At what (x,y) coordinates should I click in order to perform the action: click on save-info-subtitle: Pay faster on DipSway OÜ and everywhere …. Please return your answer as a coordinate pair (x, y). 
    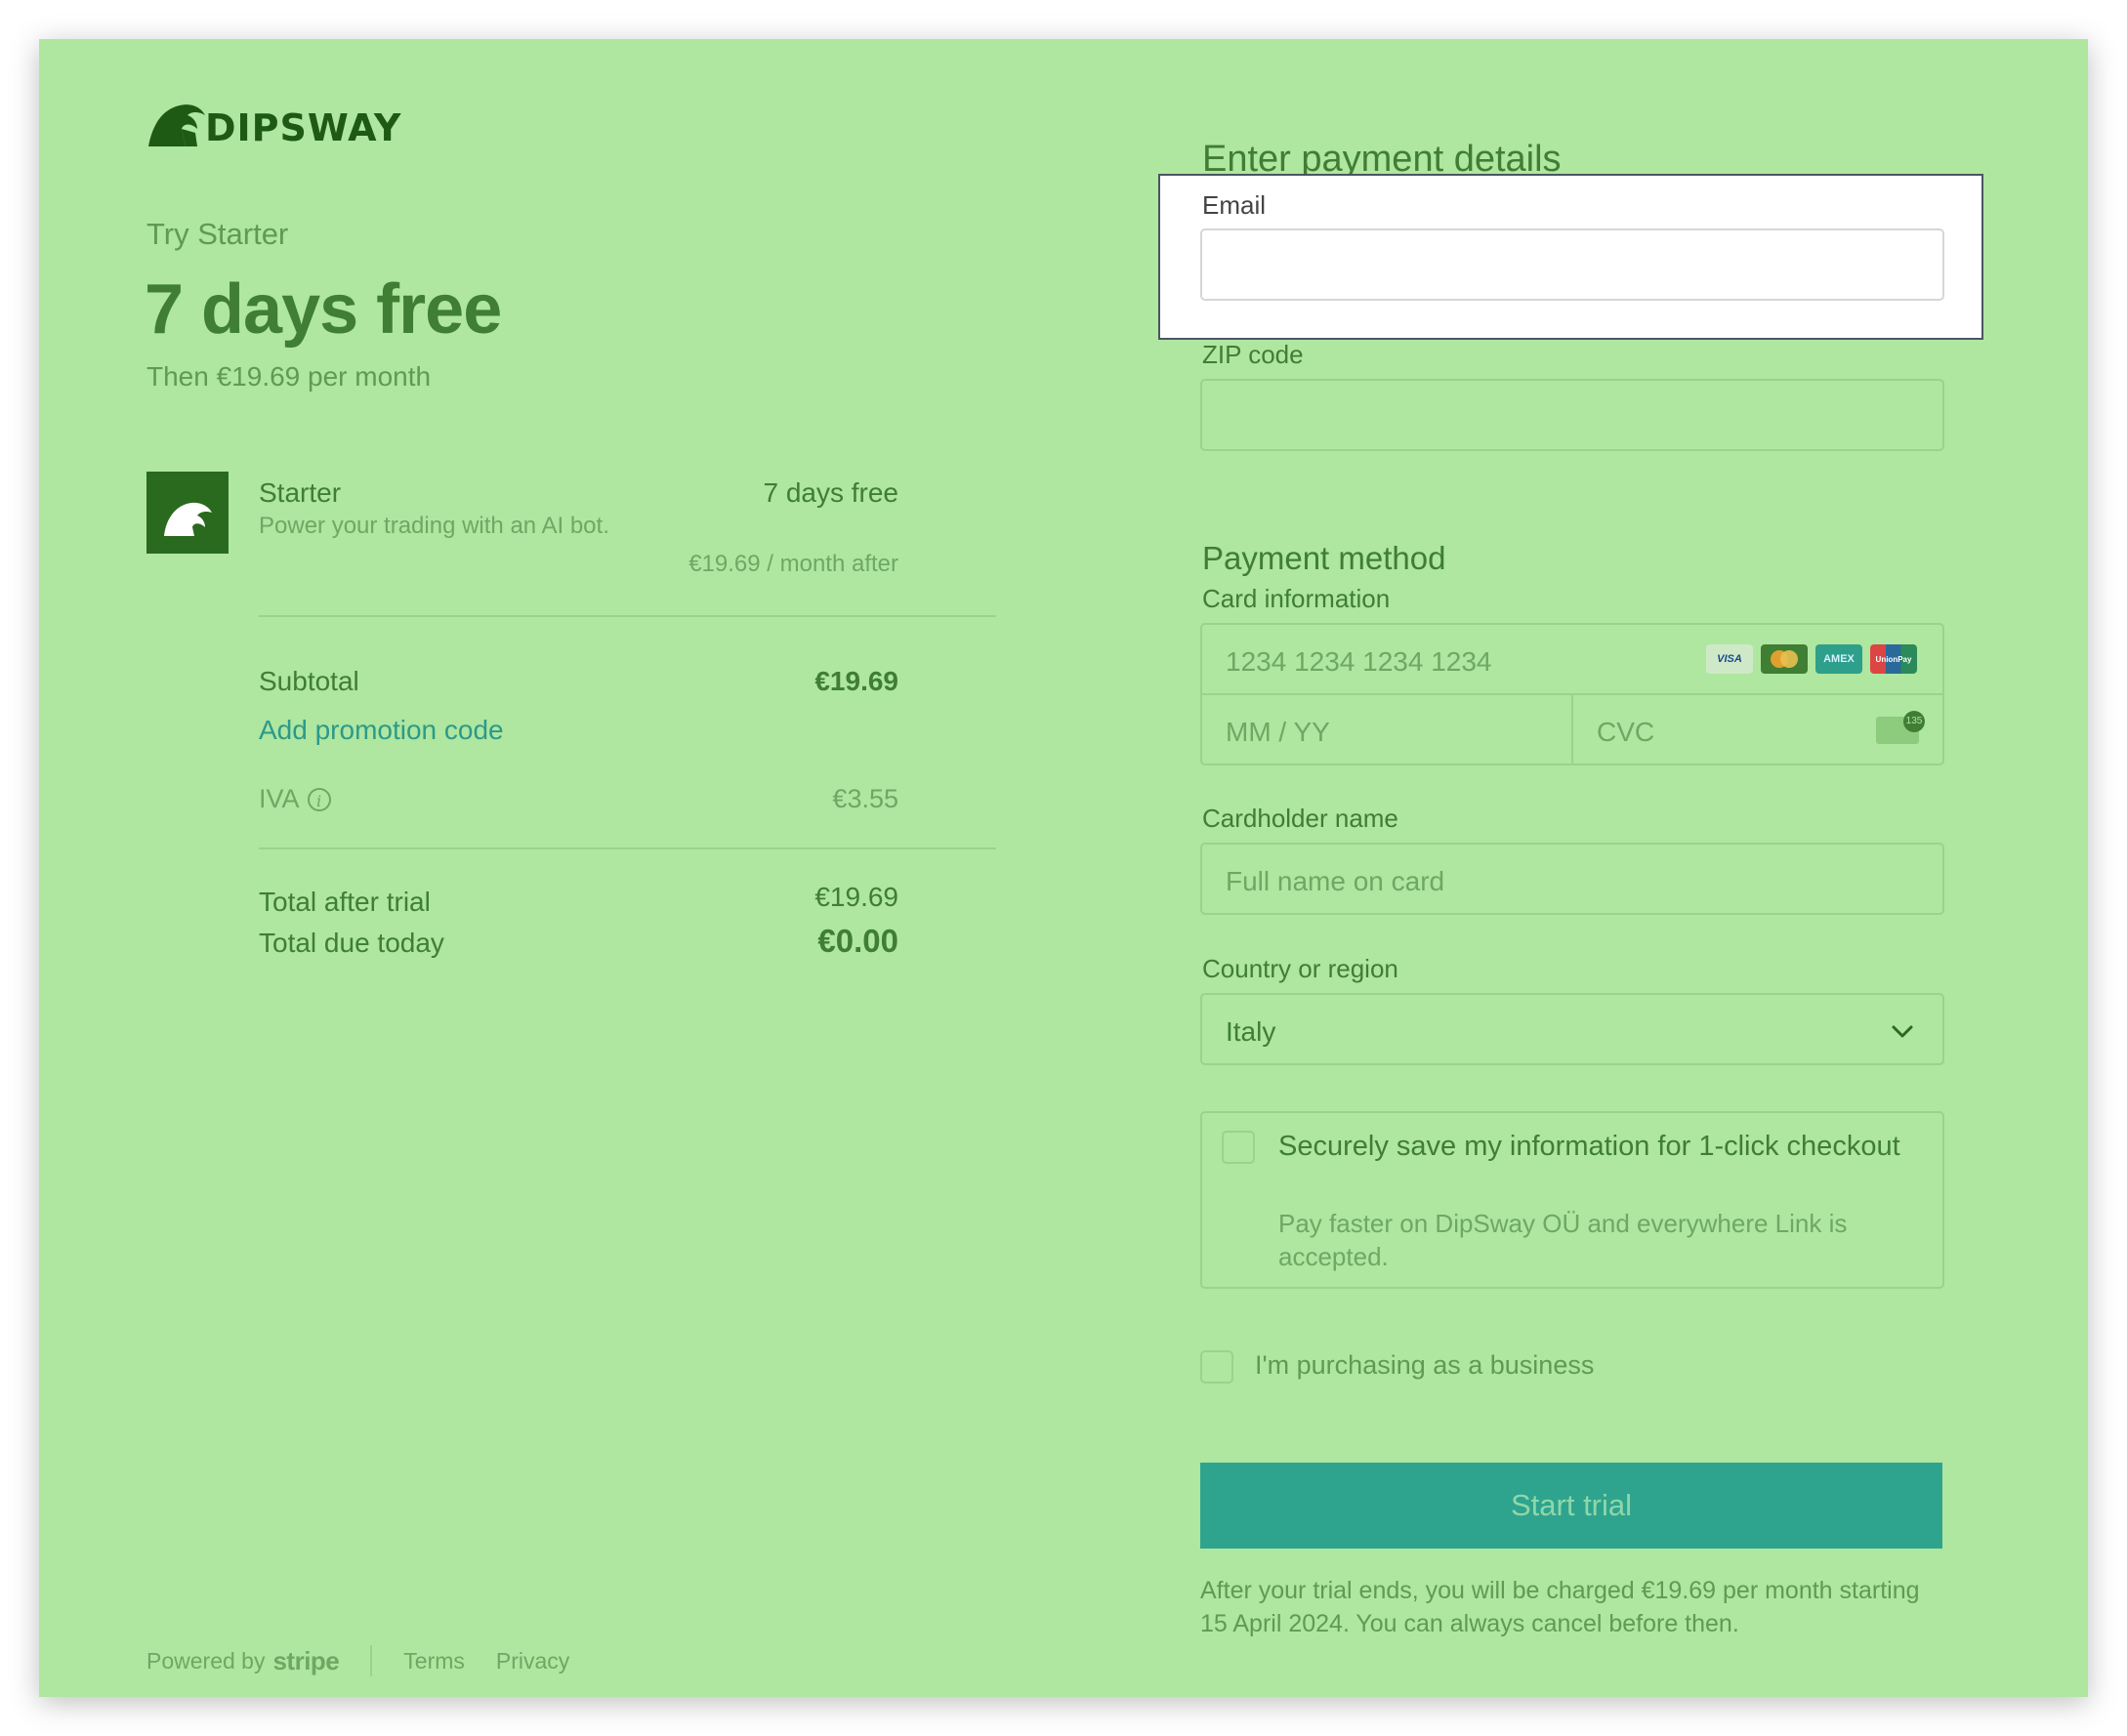
    Looking at the image, I should click on (1563, 1240).